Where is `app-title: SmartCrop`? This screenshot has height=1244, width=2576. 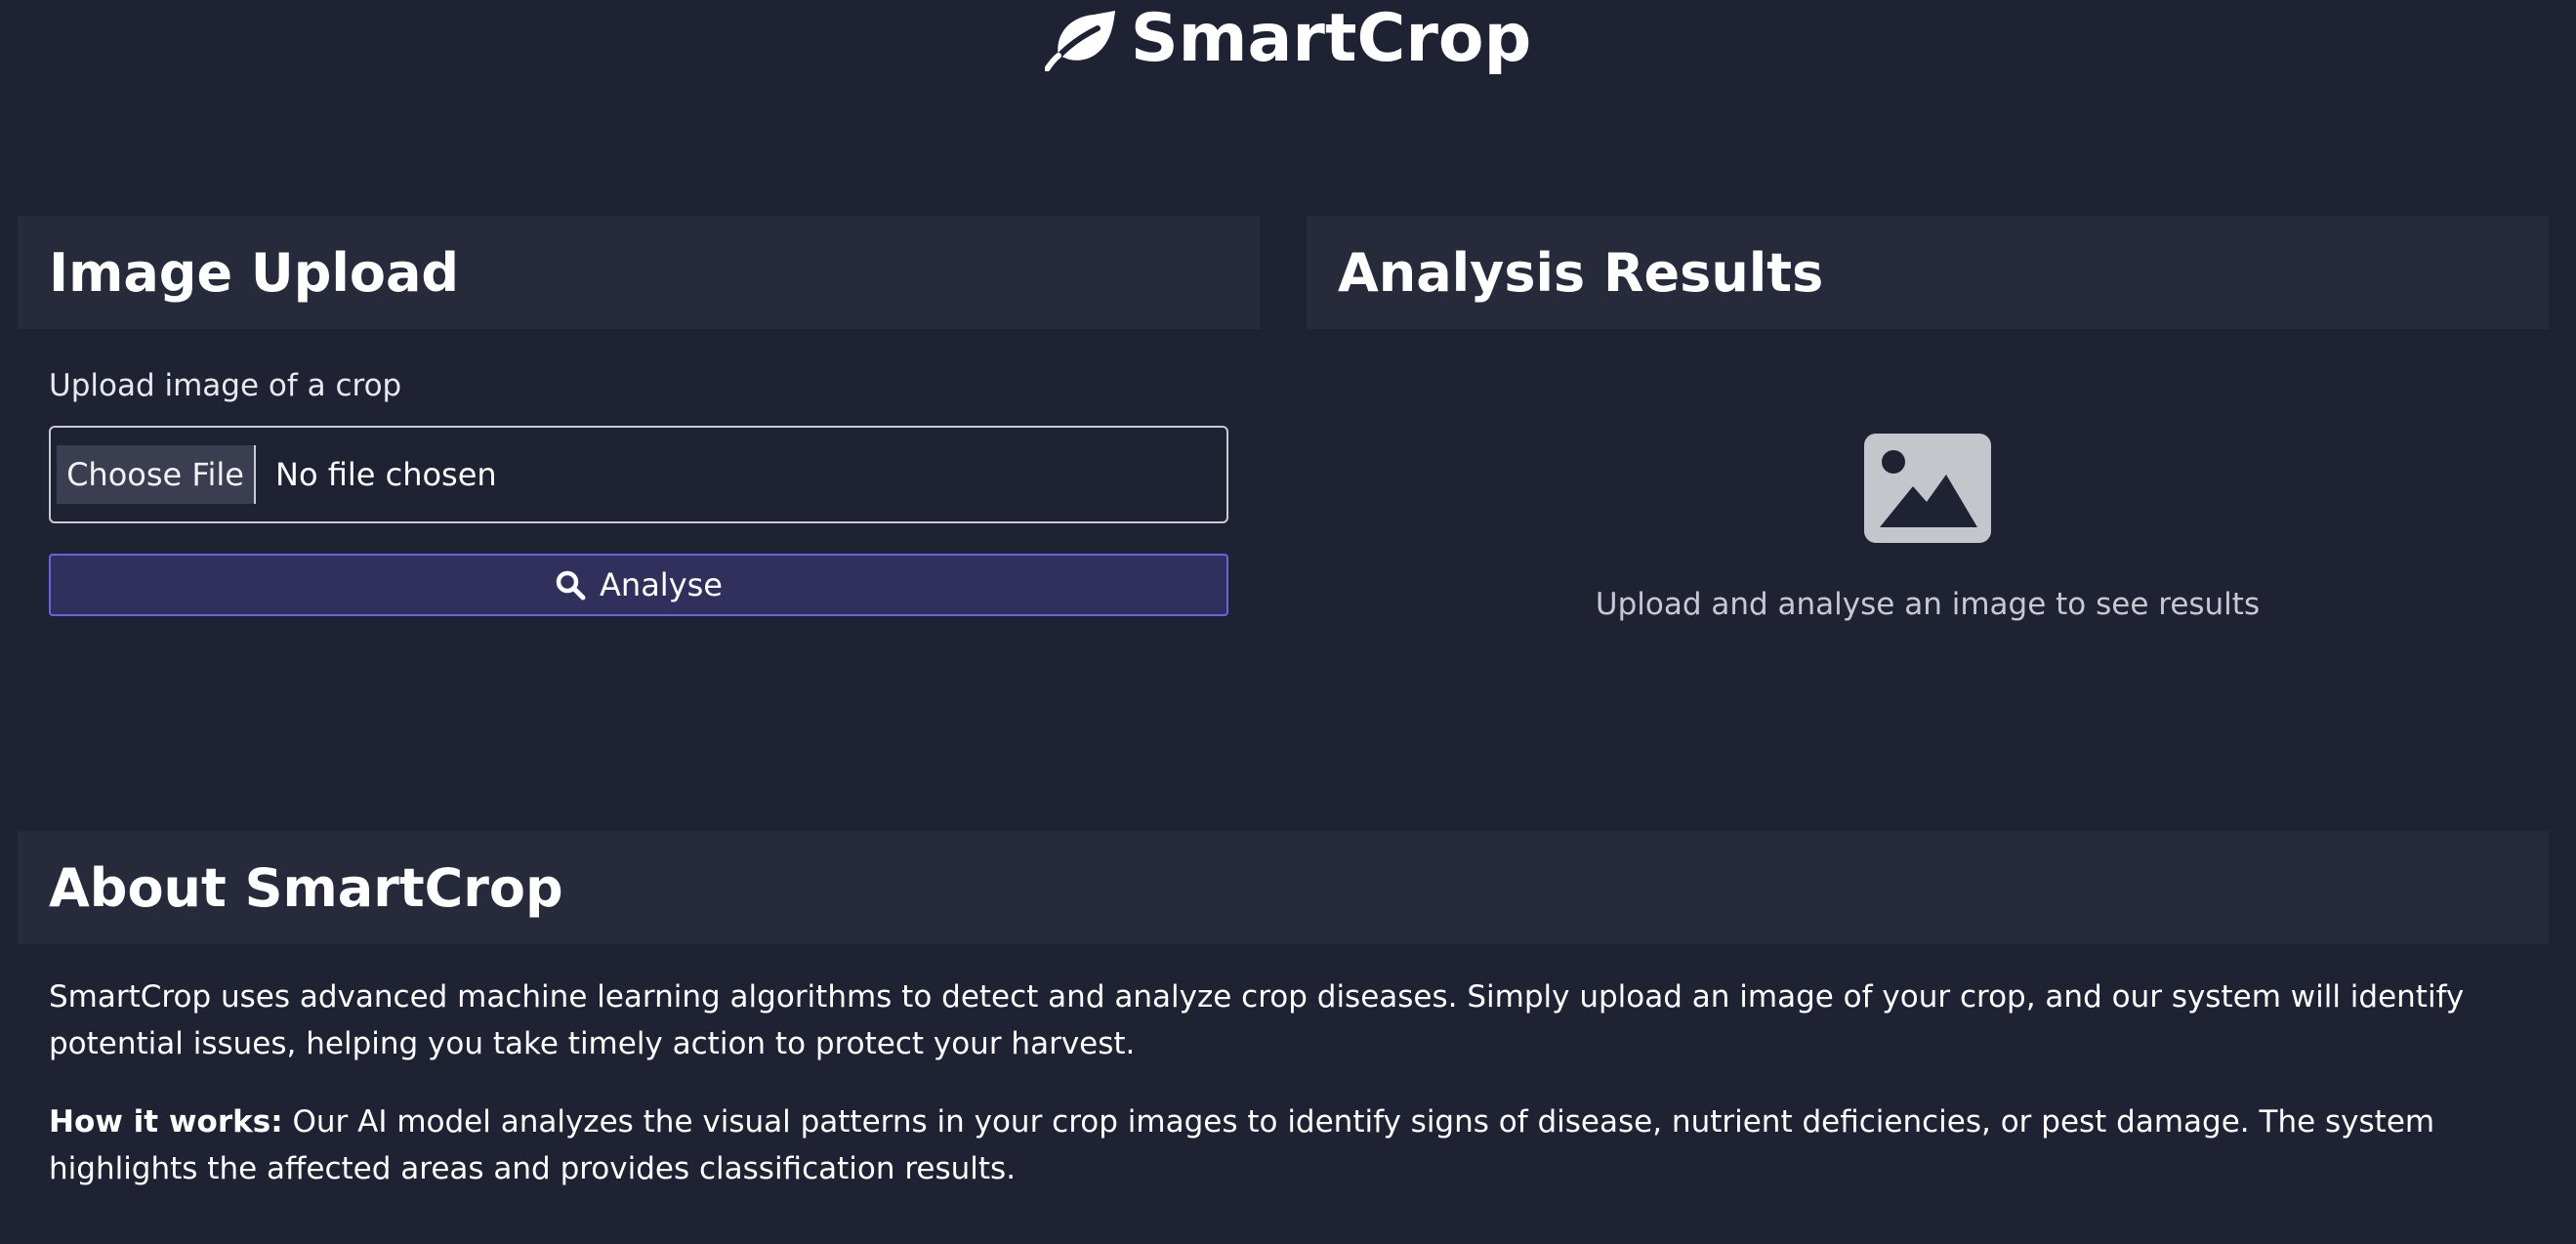
app-title: SmartCrop is located at coordinates (1331, 38).